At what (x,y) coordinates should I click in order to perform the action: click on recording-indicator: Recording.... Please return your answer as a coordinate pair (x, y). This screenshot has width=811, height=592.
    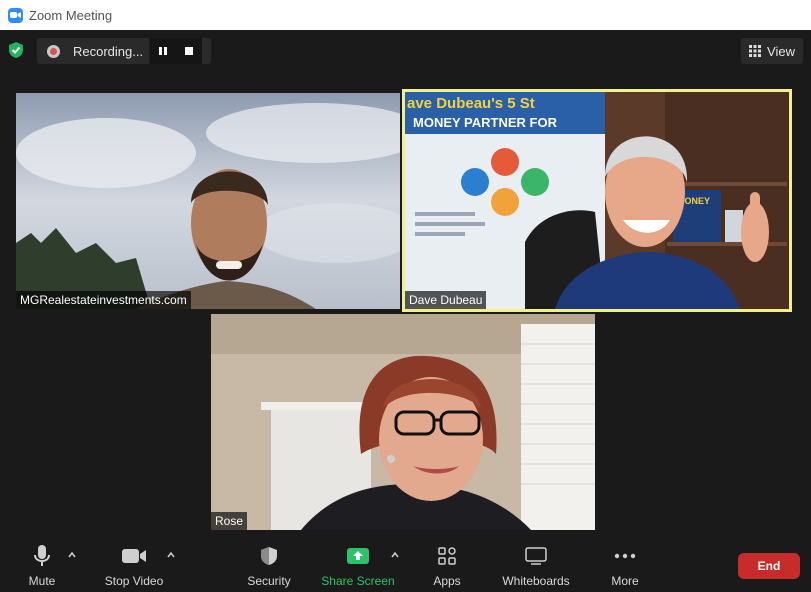
    Looking at the image, I should click on (124, 51).